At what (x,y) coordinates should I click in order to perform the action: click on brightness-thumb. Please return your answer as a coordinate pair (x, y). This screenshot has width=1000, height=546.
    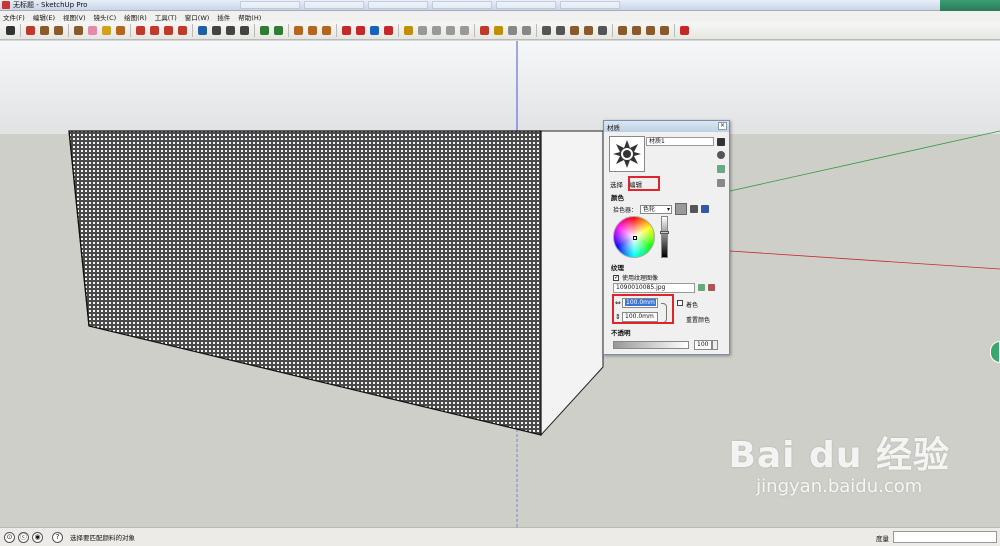
    Looking at the image, I should click on (664, 232).